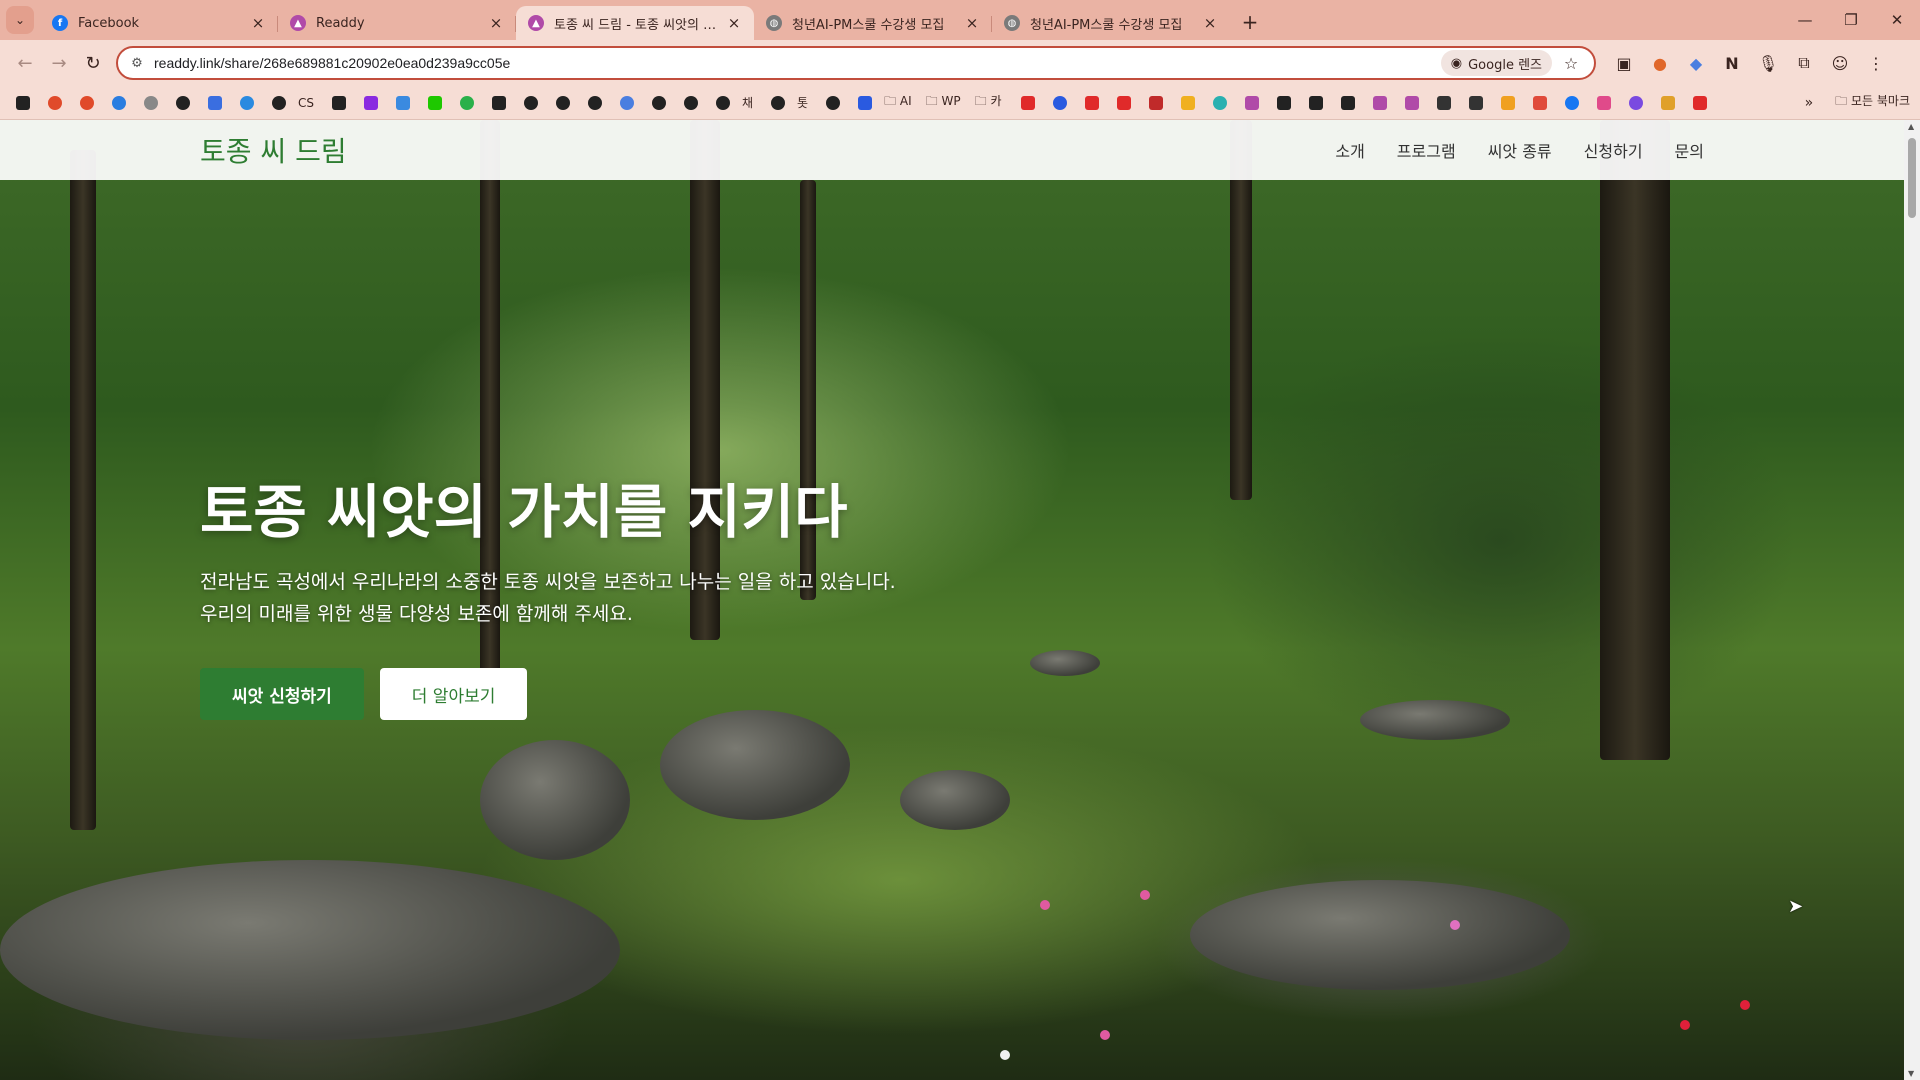 The width and height of the screenshot is (1920, 1080). Describe the element at coordinates (1571, 63) in the screenshot. I see `bookmark-star-icon: ☆` at that location.